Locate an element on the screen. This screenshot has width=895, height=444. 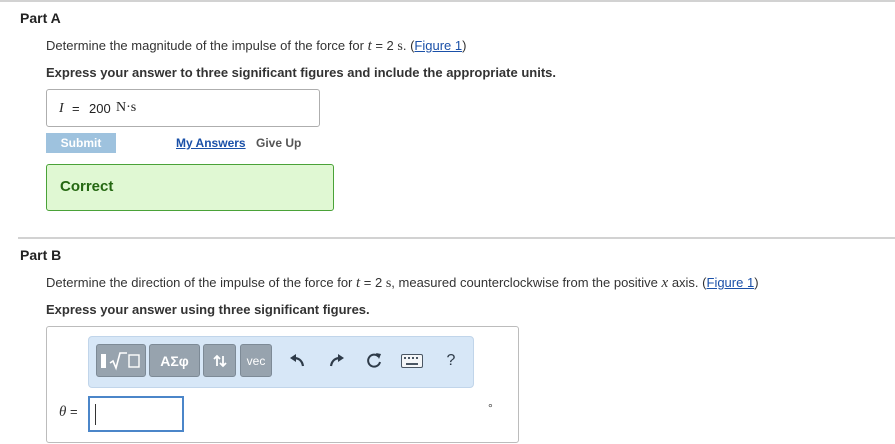
answer-variable: I is located at coordinates (61, 108).